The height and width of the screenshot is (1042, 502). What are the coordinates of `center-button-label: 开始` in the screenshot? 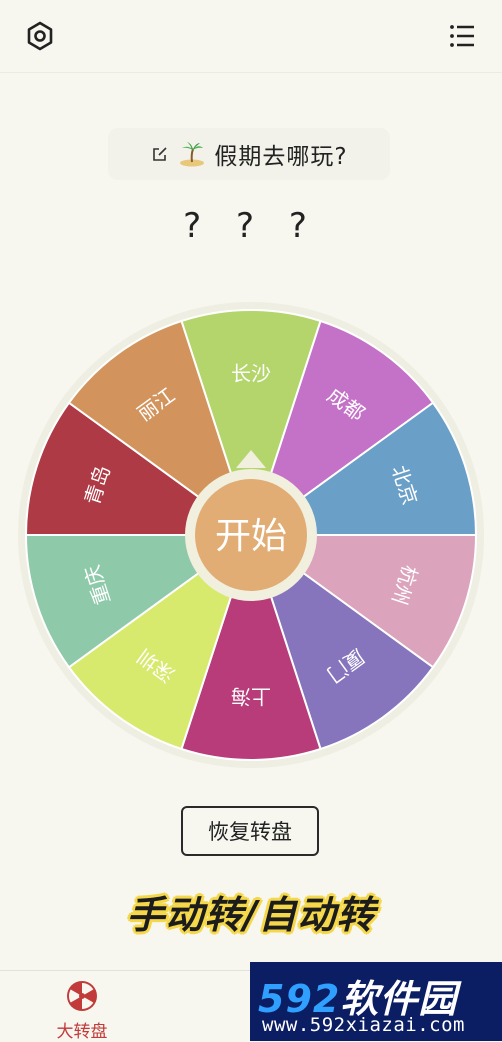 It's located at (251, 536).